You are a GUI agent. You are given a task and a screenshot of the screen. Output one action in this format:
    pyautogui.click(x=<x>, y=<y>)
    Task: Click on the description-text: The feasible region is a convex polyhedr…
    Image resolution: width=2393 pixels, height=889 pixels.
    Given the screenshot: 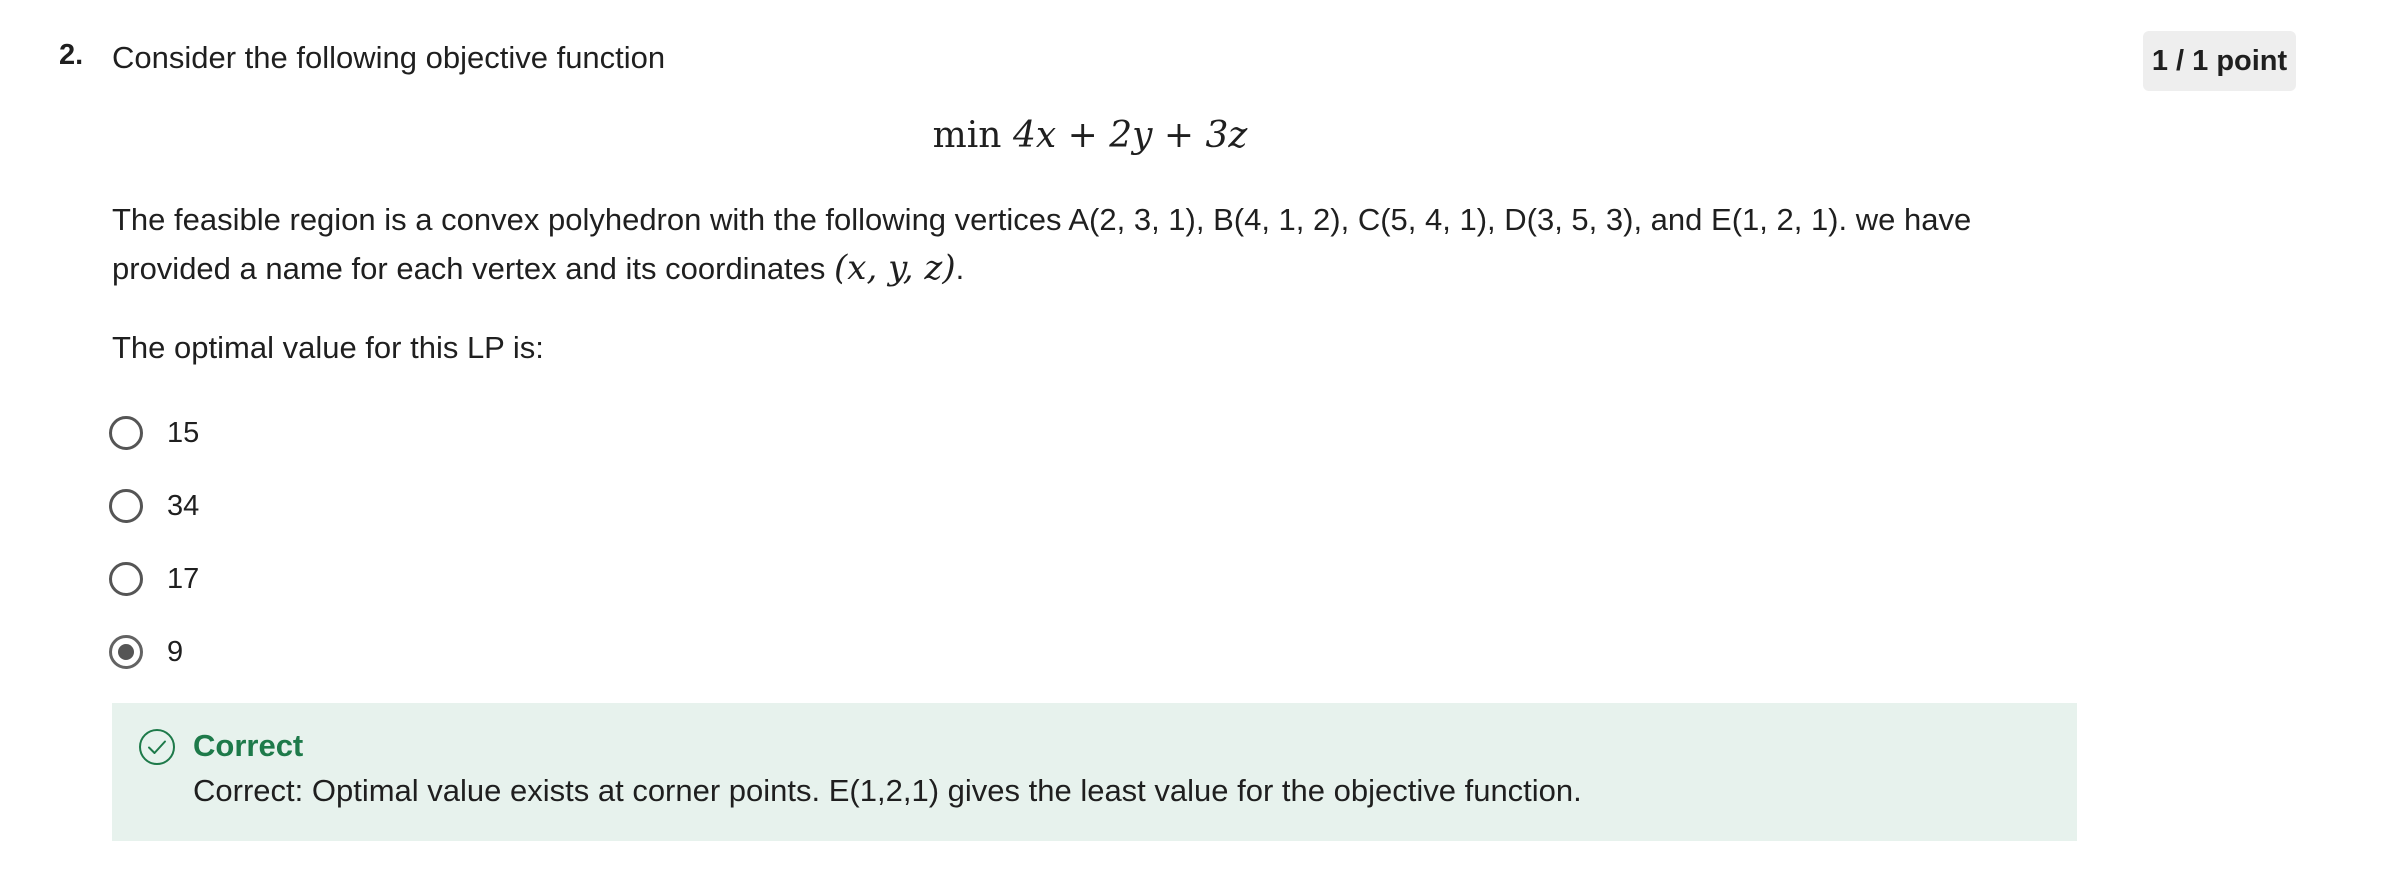 What is the action you would take?
    pyautogui.click(x=1042, y=244)
    